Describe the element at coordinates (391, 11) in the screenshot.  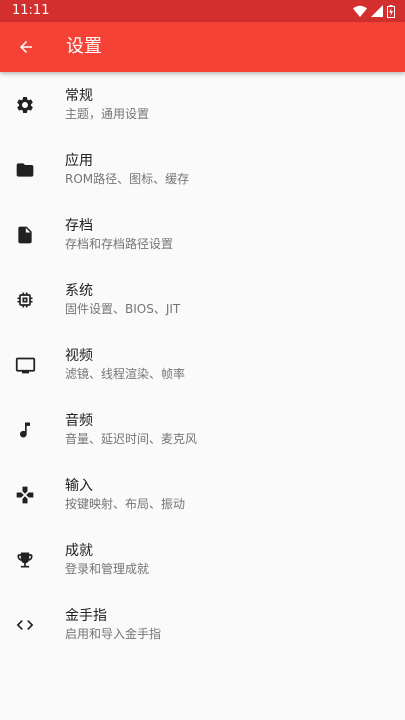
I see `battery-icon` at that location.